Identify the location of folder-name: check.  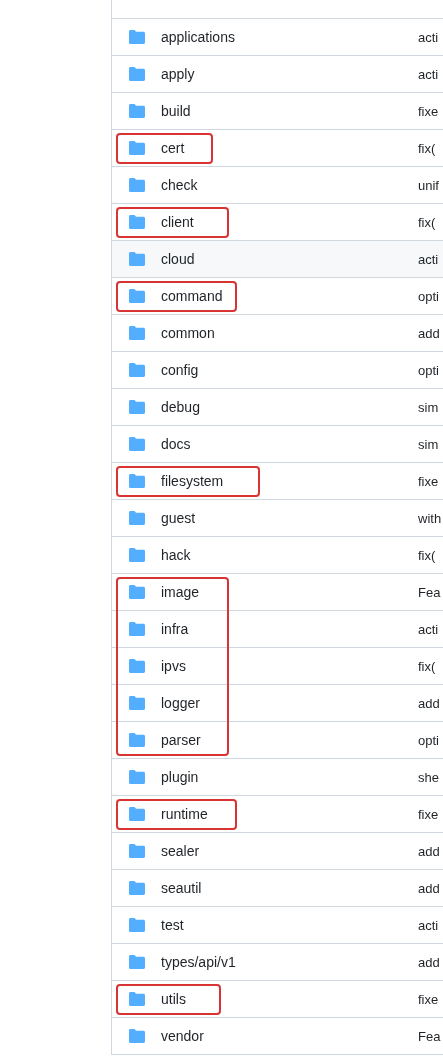
(289, 185).